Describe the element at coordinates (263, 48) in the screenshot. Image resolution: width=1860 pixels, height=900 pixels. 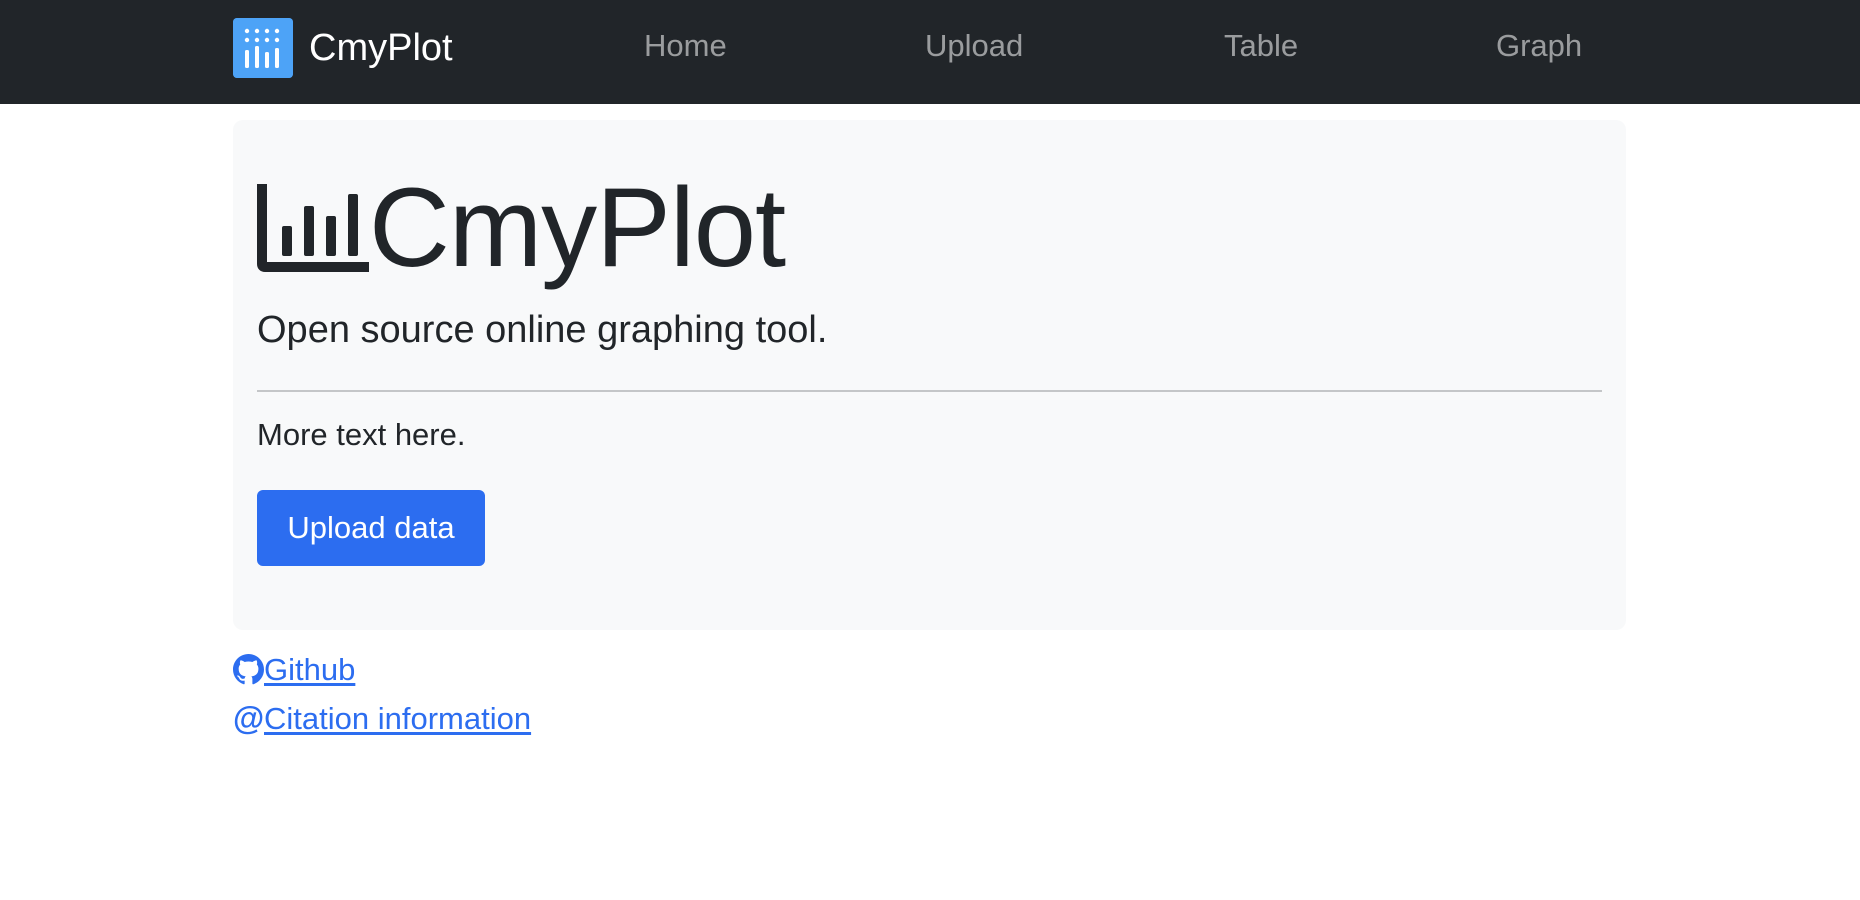
I see `bar-chart-dots-icon` at that location.